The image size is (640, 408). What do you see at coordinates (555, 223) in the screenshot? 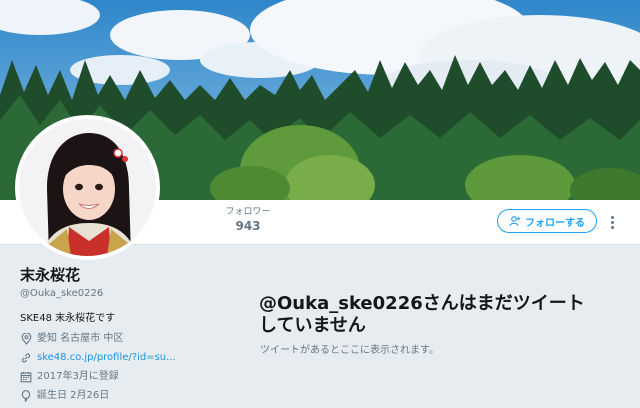
I see `follow-button-label: フォローする` at bounding box center [555, 223].